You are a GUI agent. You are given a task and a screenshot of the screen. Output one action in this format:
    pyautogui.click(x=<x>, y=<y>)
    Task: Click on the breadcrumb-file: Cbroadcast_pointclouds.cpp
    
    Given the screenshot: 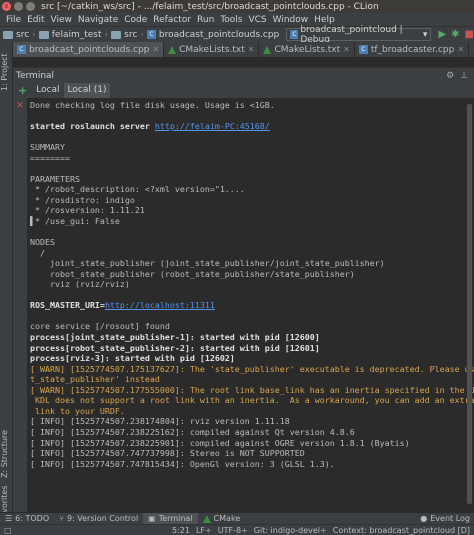 What is the action you would take?
    pyautogui.click(x=213, y=34)
    